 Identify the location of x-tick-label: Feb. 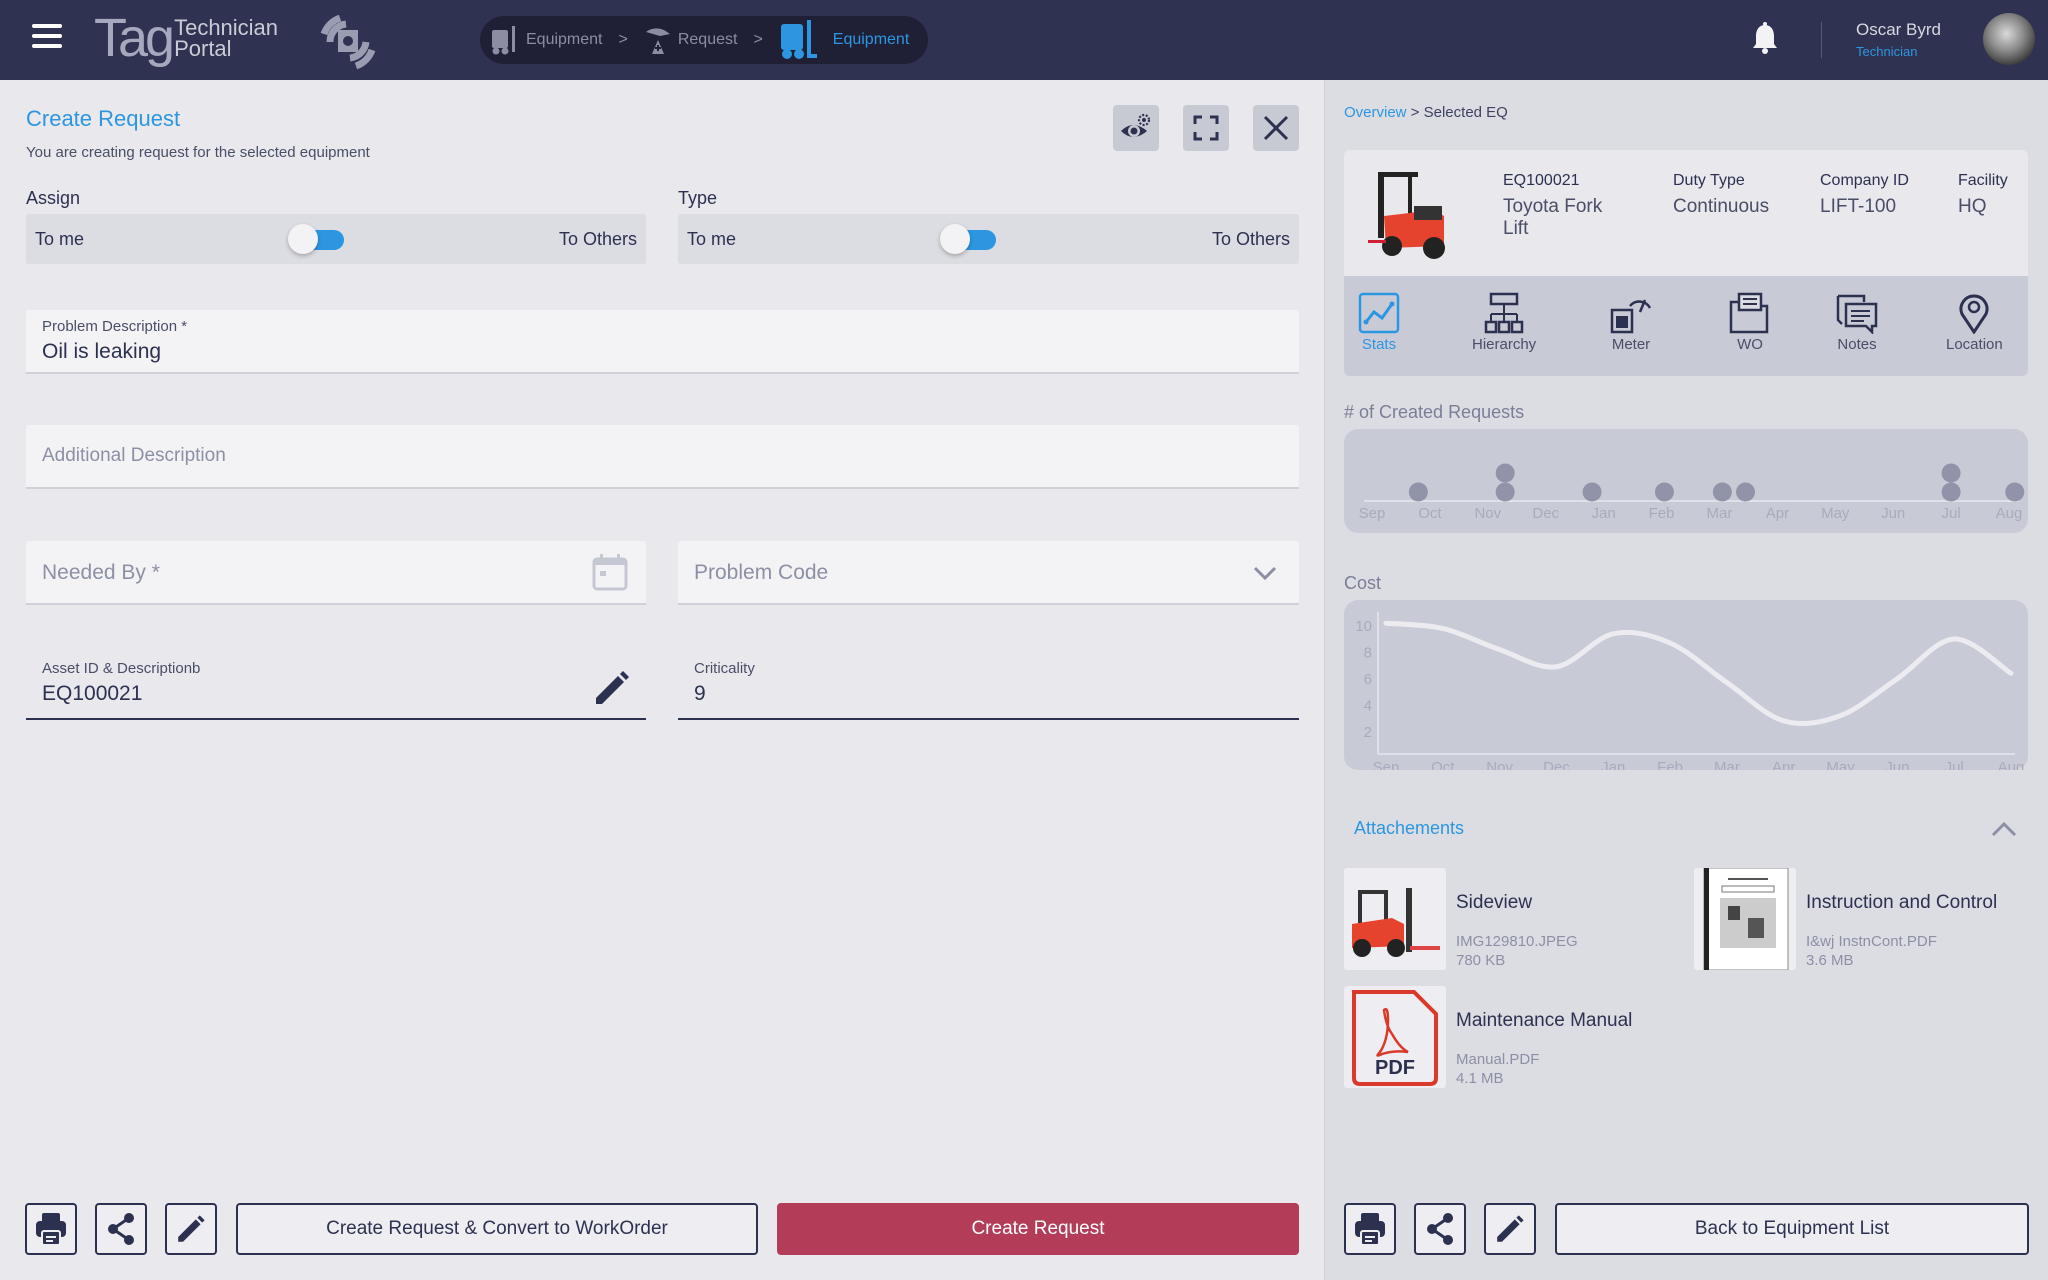
(1670, 764).